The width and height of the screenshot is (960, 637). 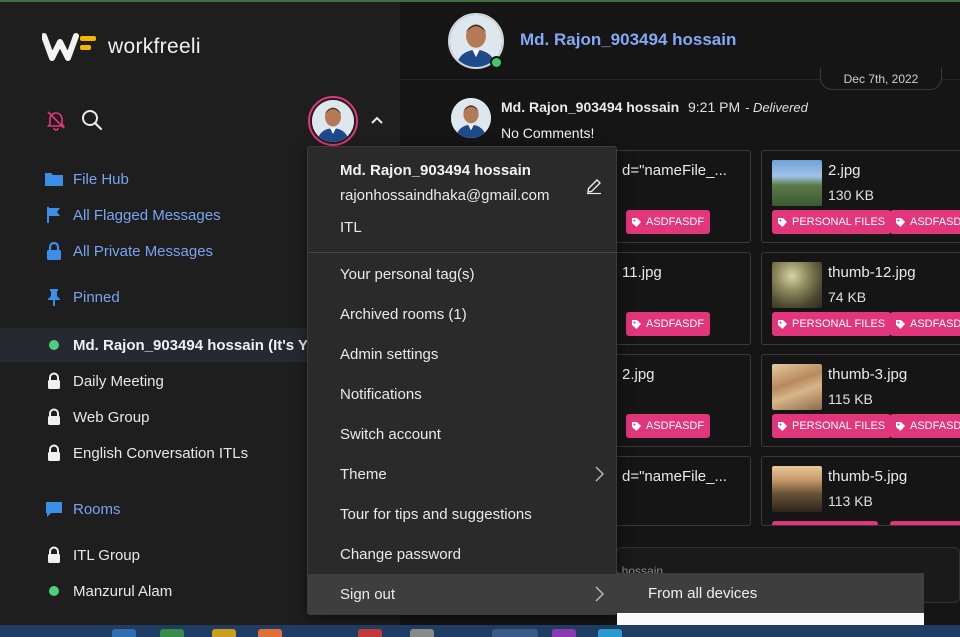 I want to click on file-card: 2.jpg 130 KB PERSONAL FILES ASDFASDF, so click(x=860, y=196).